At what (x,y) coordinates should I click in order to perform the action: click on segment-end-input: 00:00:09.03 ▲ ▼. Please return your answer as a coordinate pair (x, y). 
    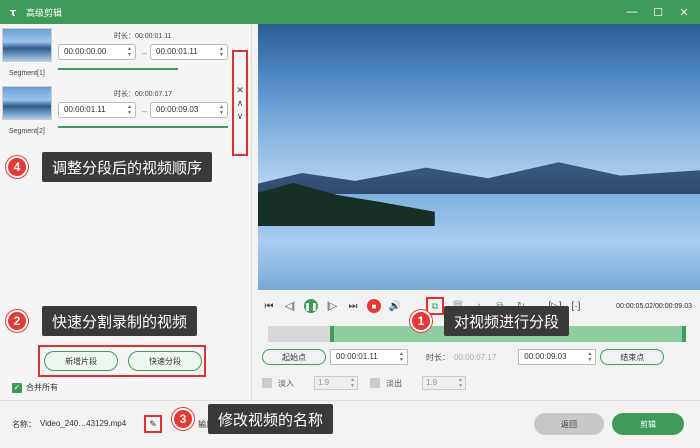
    Looking at the image, I should click on (189, 110).